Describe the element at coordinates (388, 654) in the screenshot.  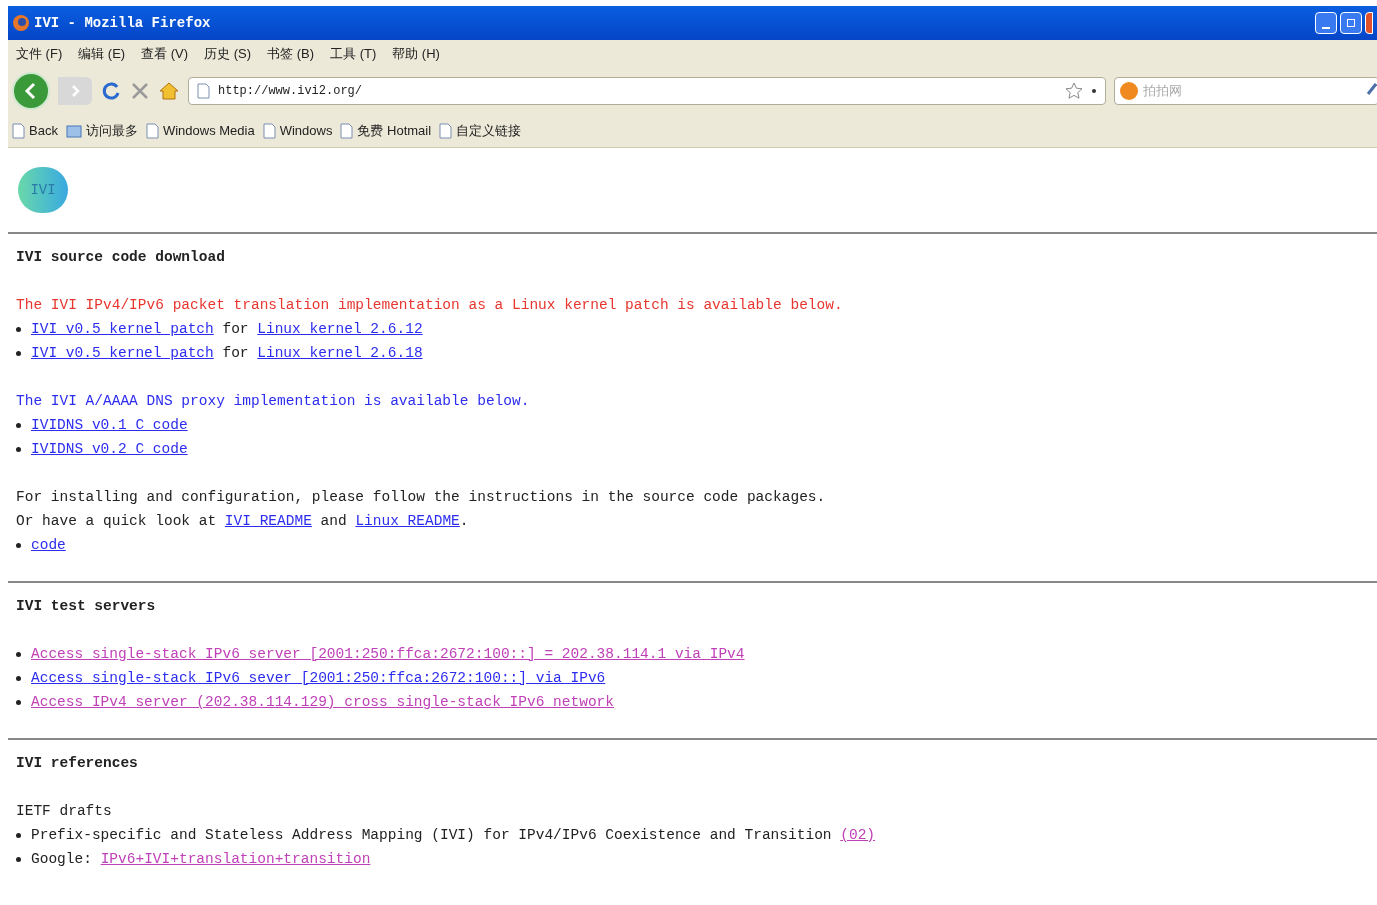
I see `visited-link: Access single-stack IPv6 server [2001:250:ffca:2672:100::] = 202.38.114.1 via IPv4` at that location.